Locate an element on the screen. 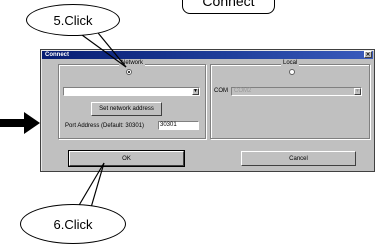  arrow-right-icon is located at coordinates (20, 123).